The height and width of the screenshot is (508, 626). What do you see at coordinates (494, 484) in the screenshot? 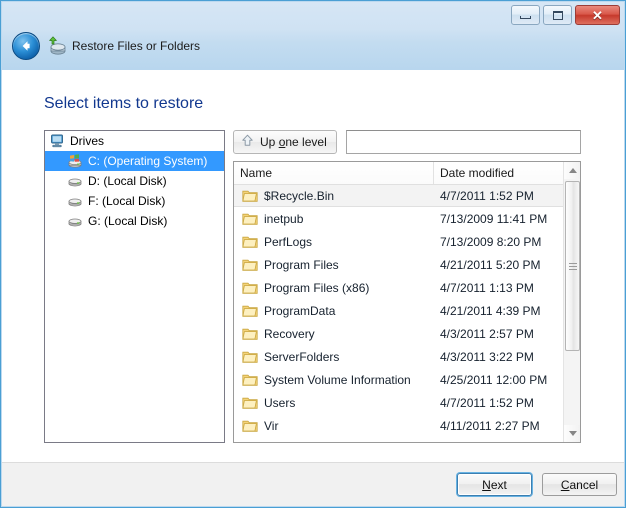
I see `next-button: Next` at bounding box center [494, 484].